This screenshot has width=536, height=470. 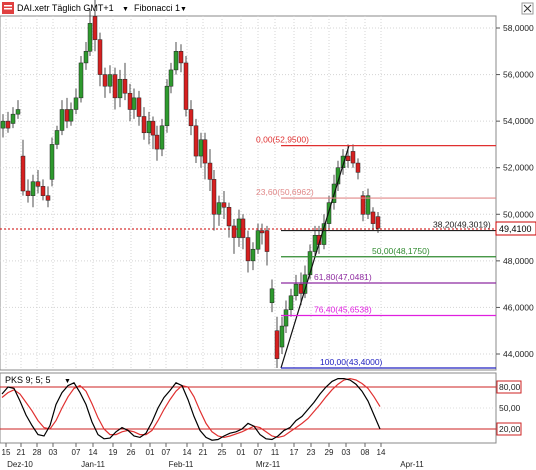 I want to click on close-icon, so click(x=527, y=8).